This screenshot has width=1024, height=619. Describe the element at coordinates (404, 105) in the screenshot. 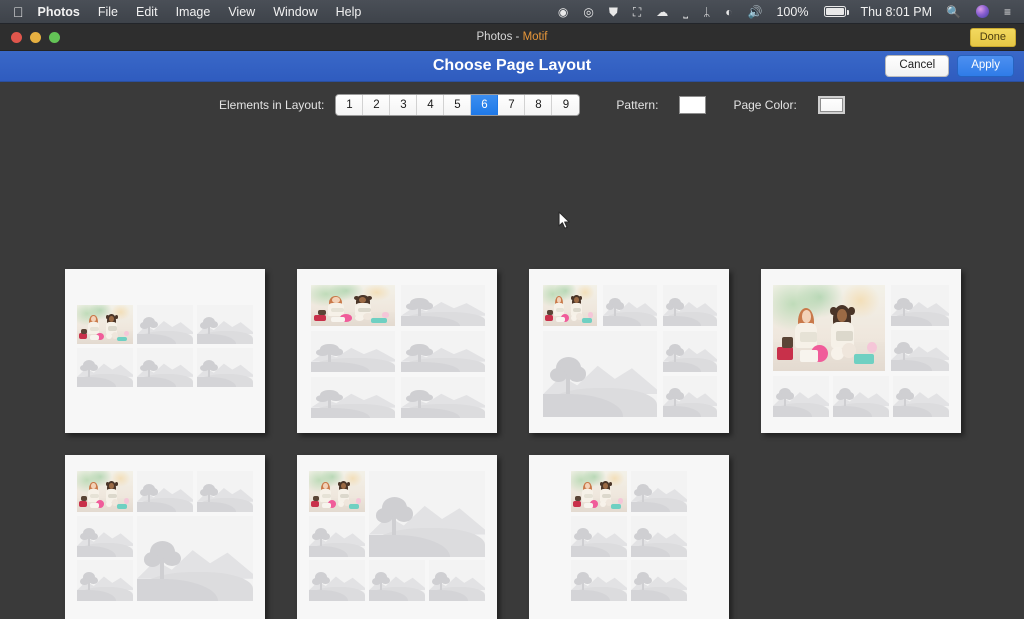

I see `segment-3: 3` at that location.